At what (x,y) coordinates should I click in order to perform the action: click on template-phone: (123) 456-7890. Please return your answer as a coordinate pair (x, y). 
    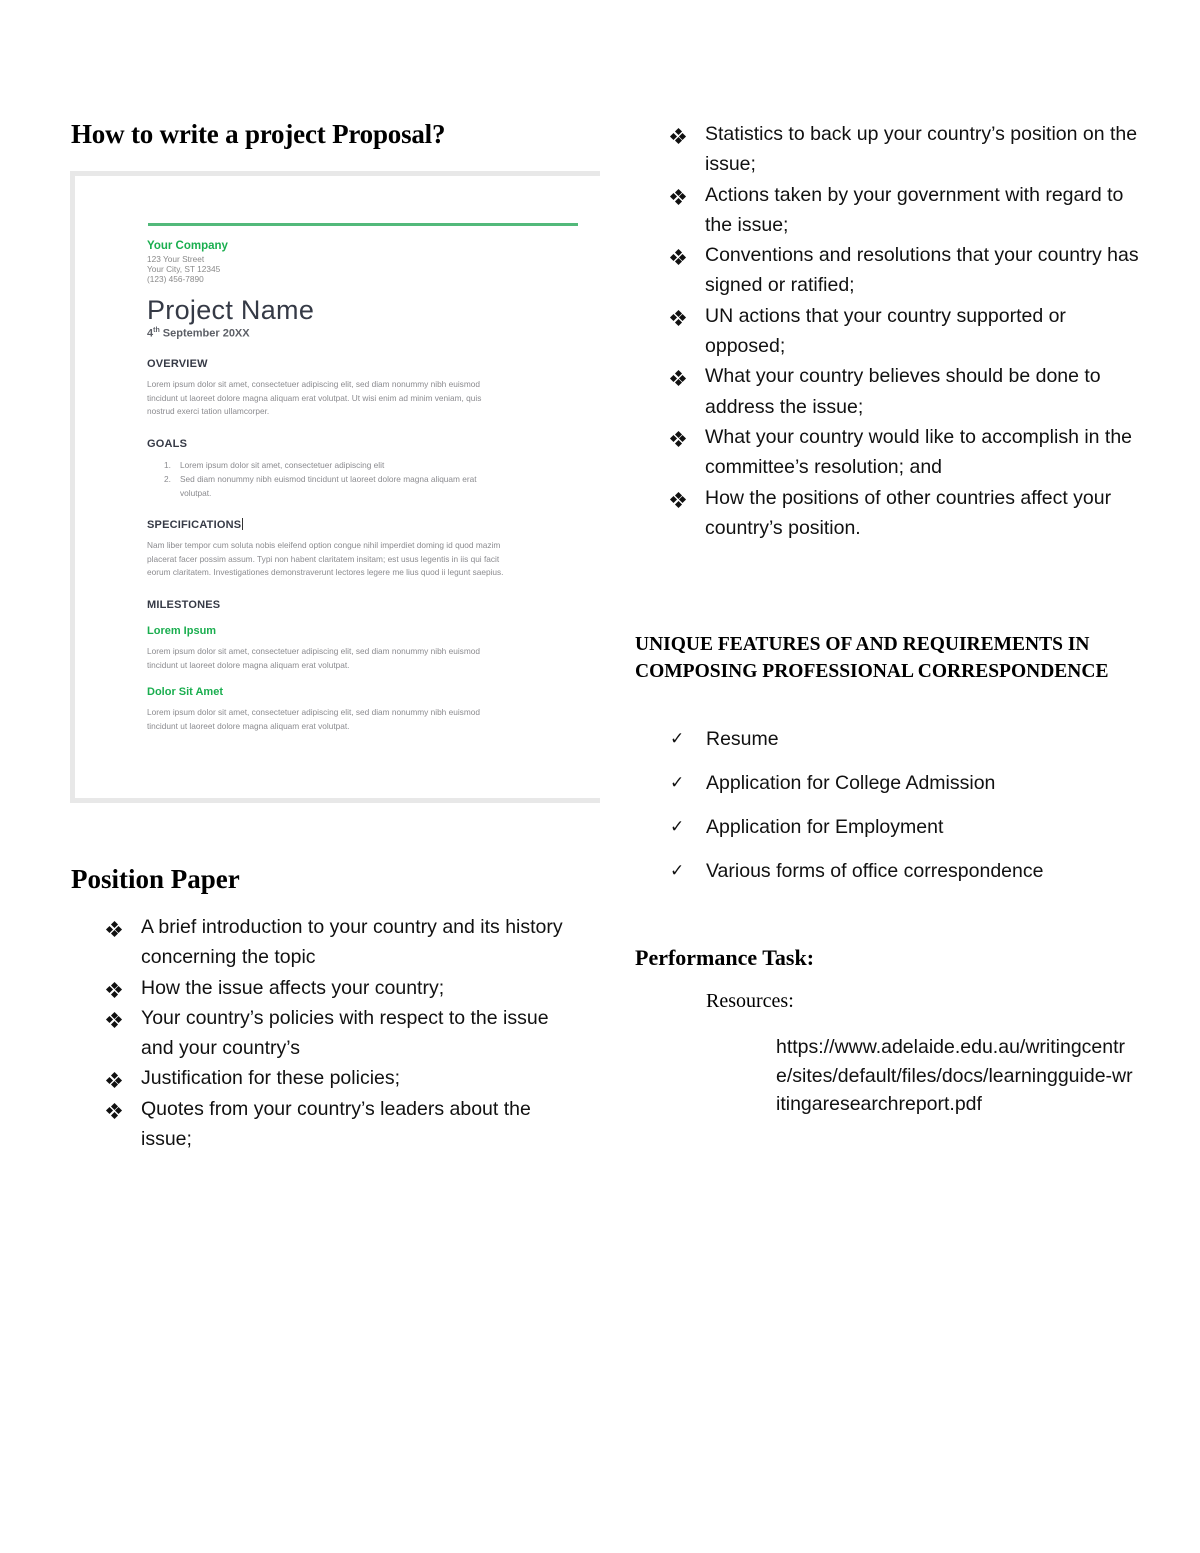
    Looking at the image, I should click on (175, 279).